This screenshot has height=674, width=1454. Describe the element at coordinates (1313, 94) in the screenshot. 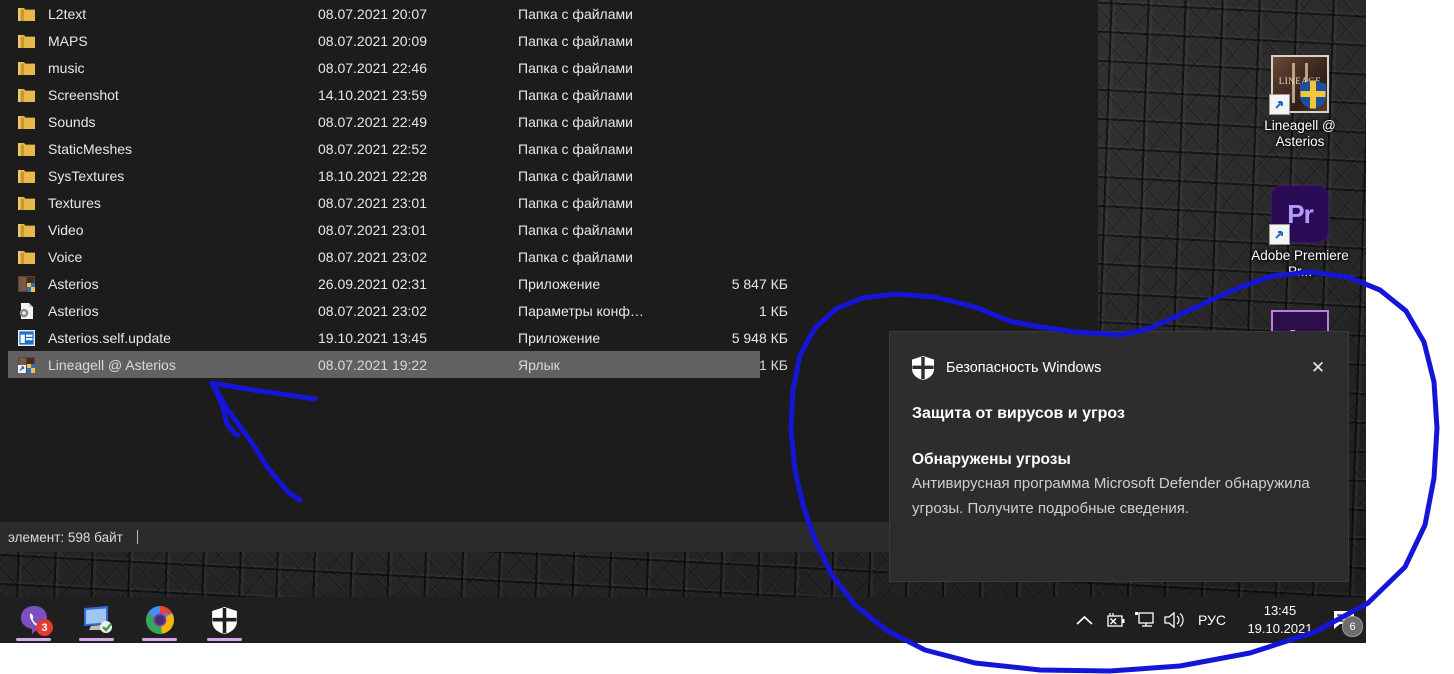

I see `lineage2-shield-icon` at that location.